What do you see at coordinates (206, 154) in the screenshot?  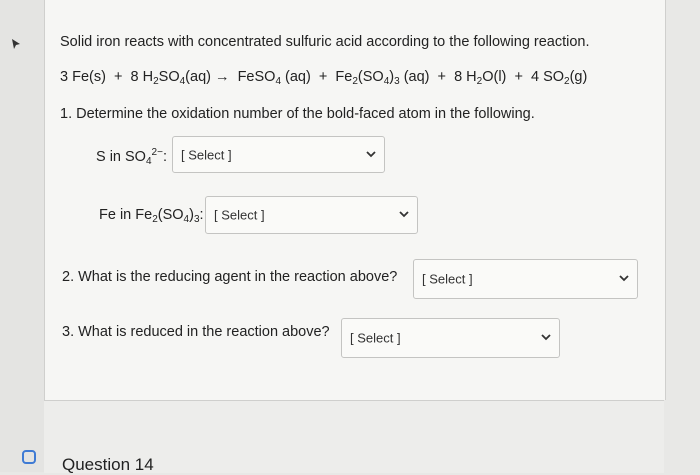 I see `q1a-select-value: [ Select ]` at bounding box center [206, 154].